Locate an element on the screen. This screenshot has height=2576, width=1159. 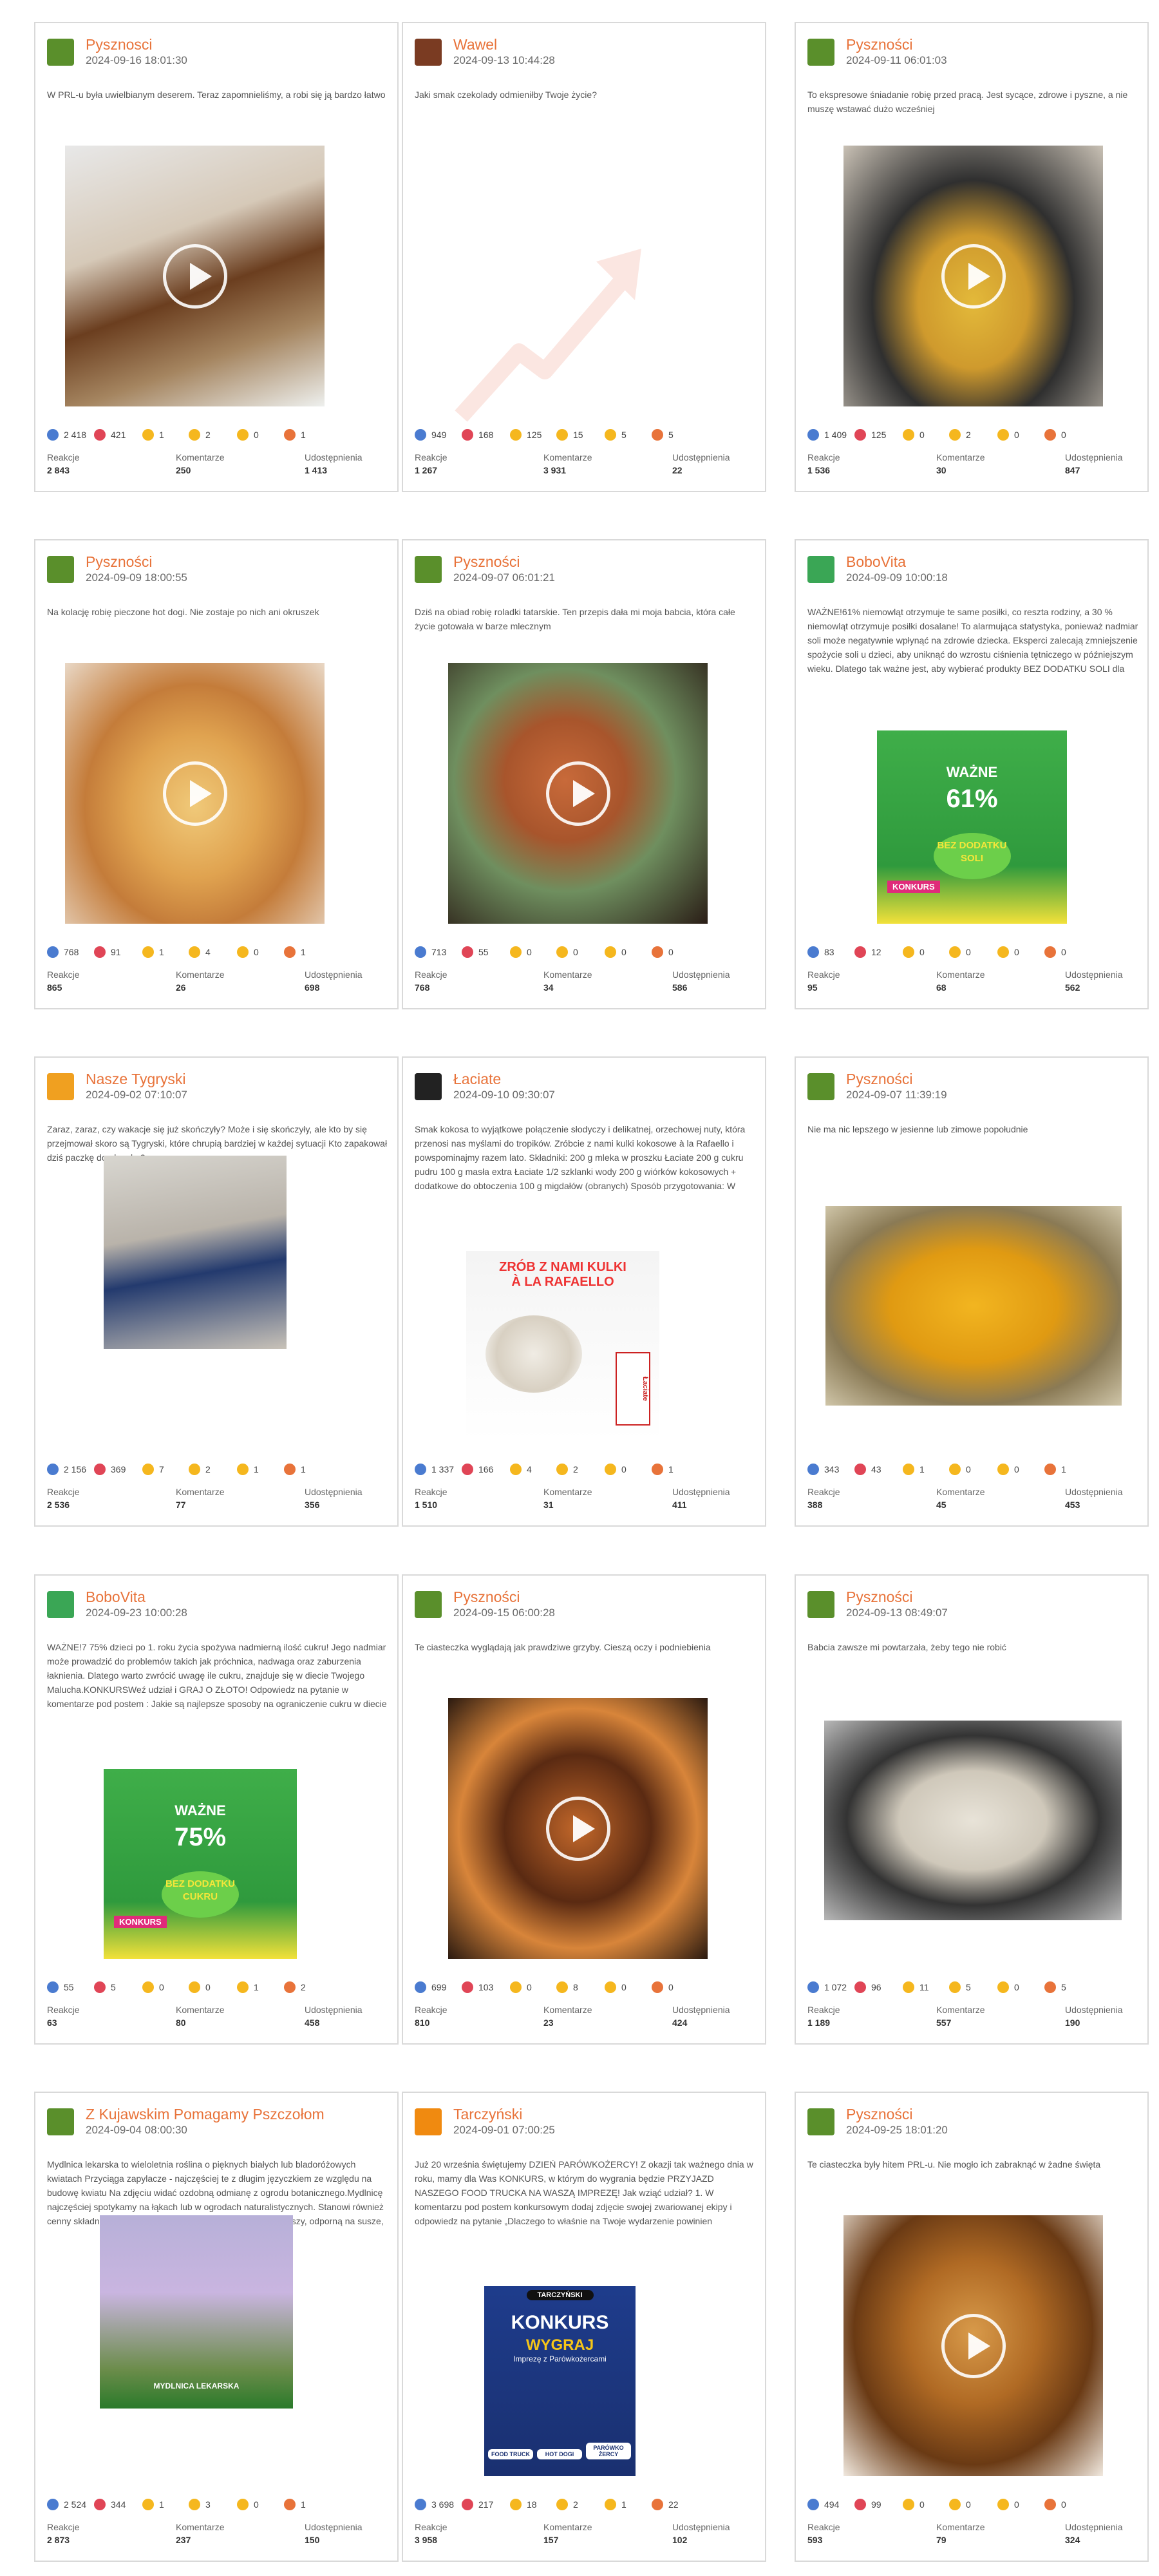
haha-icon is located at coordinates (148, 435).